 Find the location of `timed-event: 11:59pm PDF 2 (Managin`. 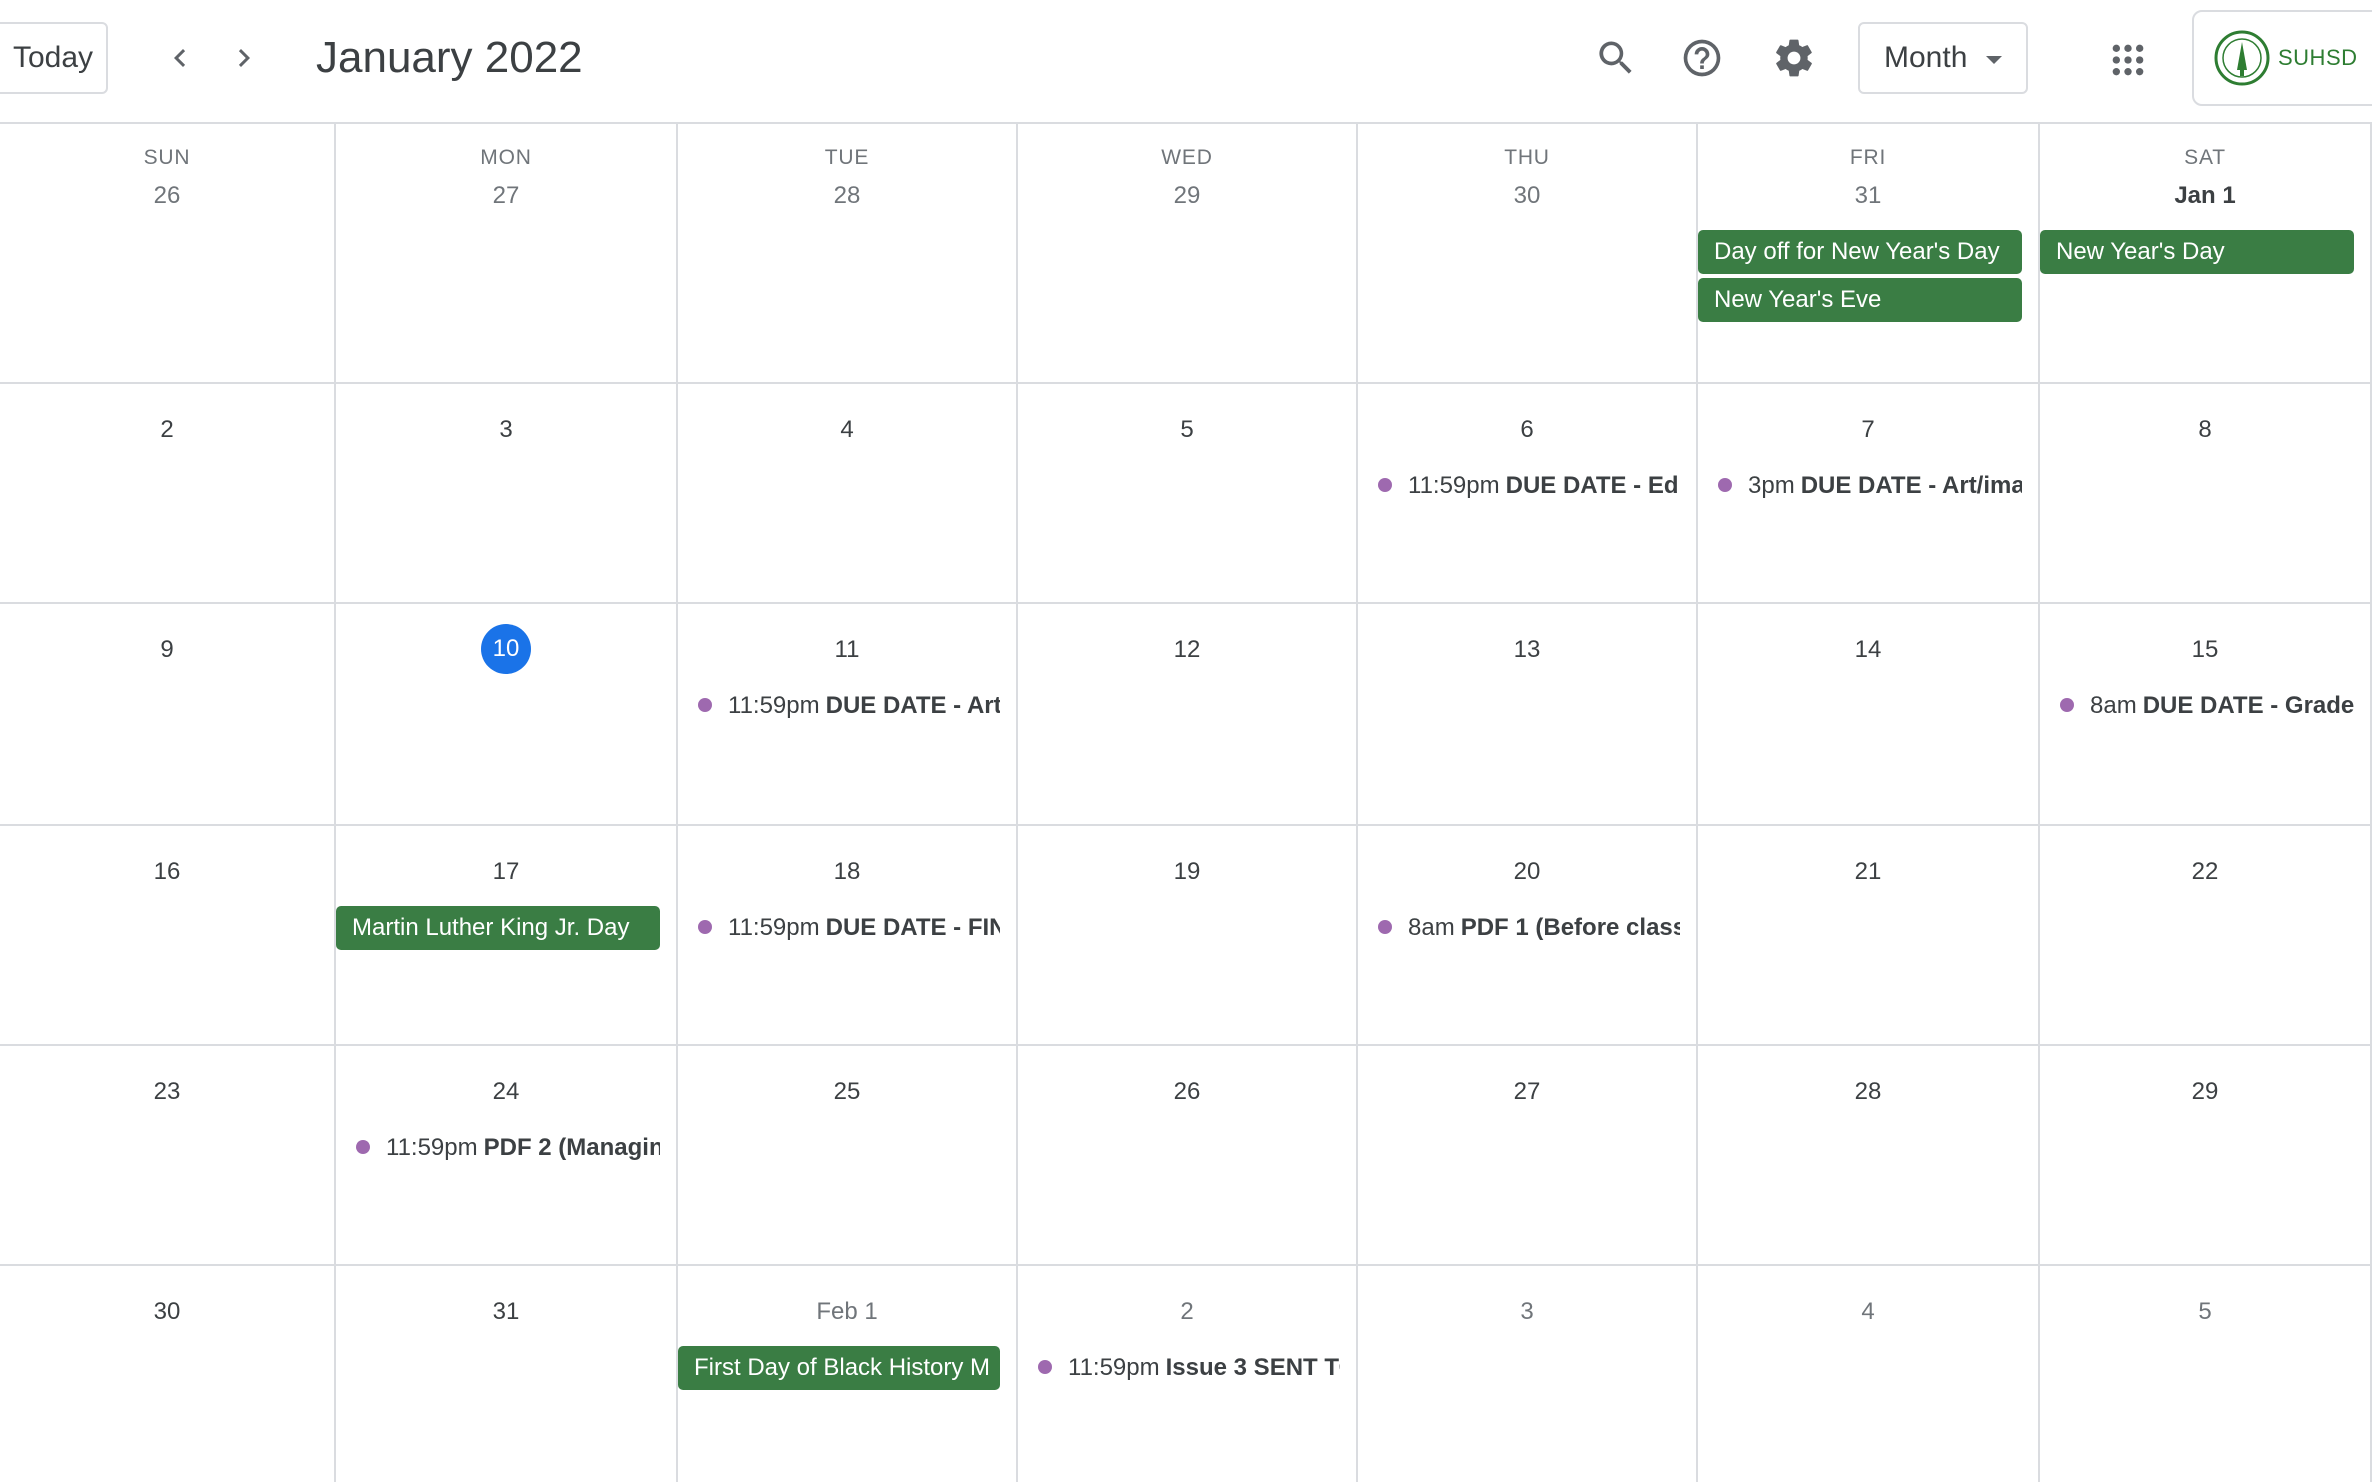

timed-event: 11:59pm PDF 2 (Managin is located at coordinates (498, 1148).